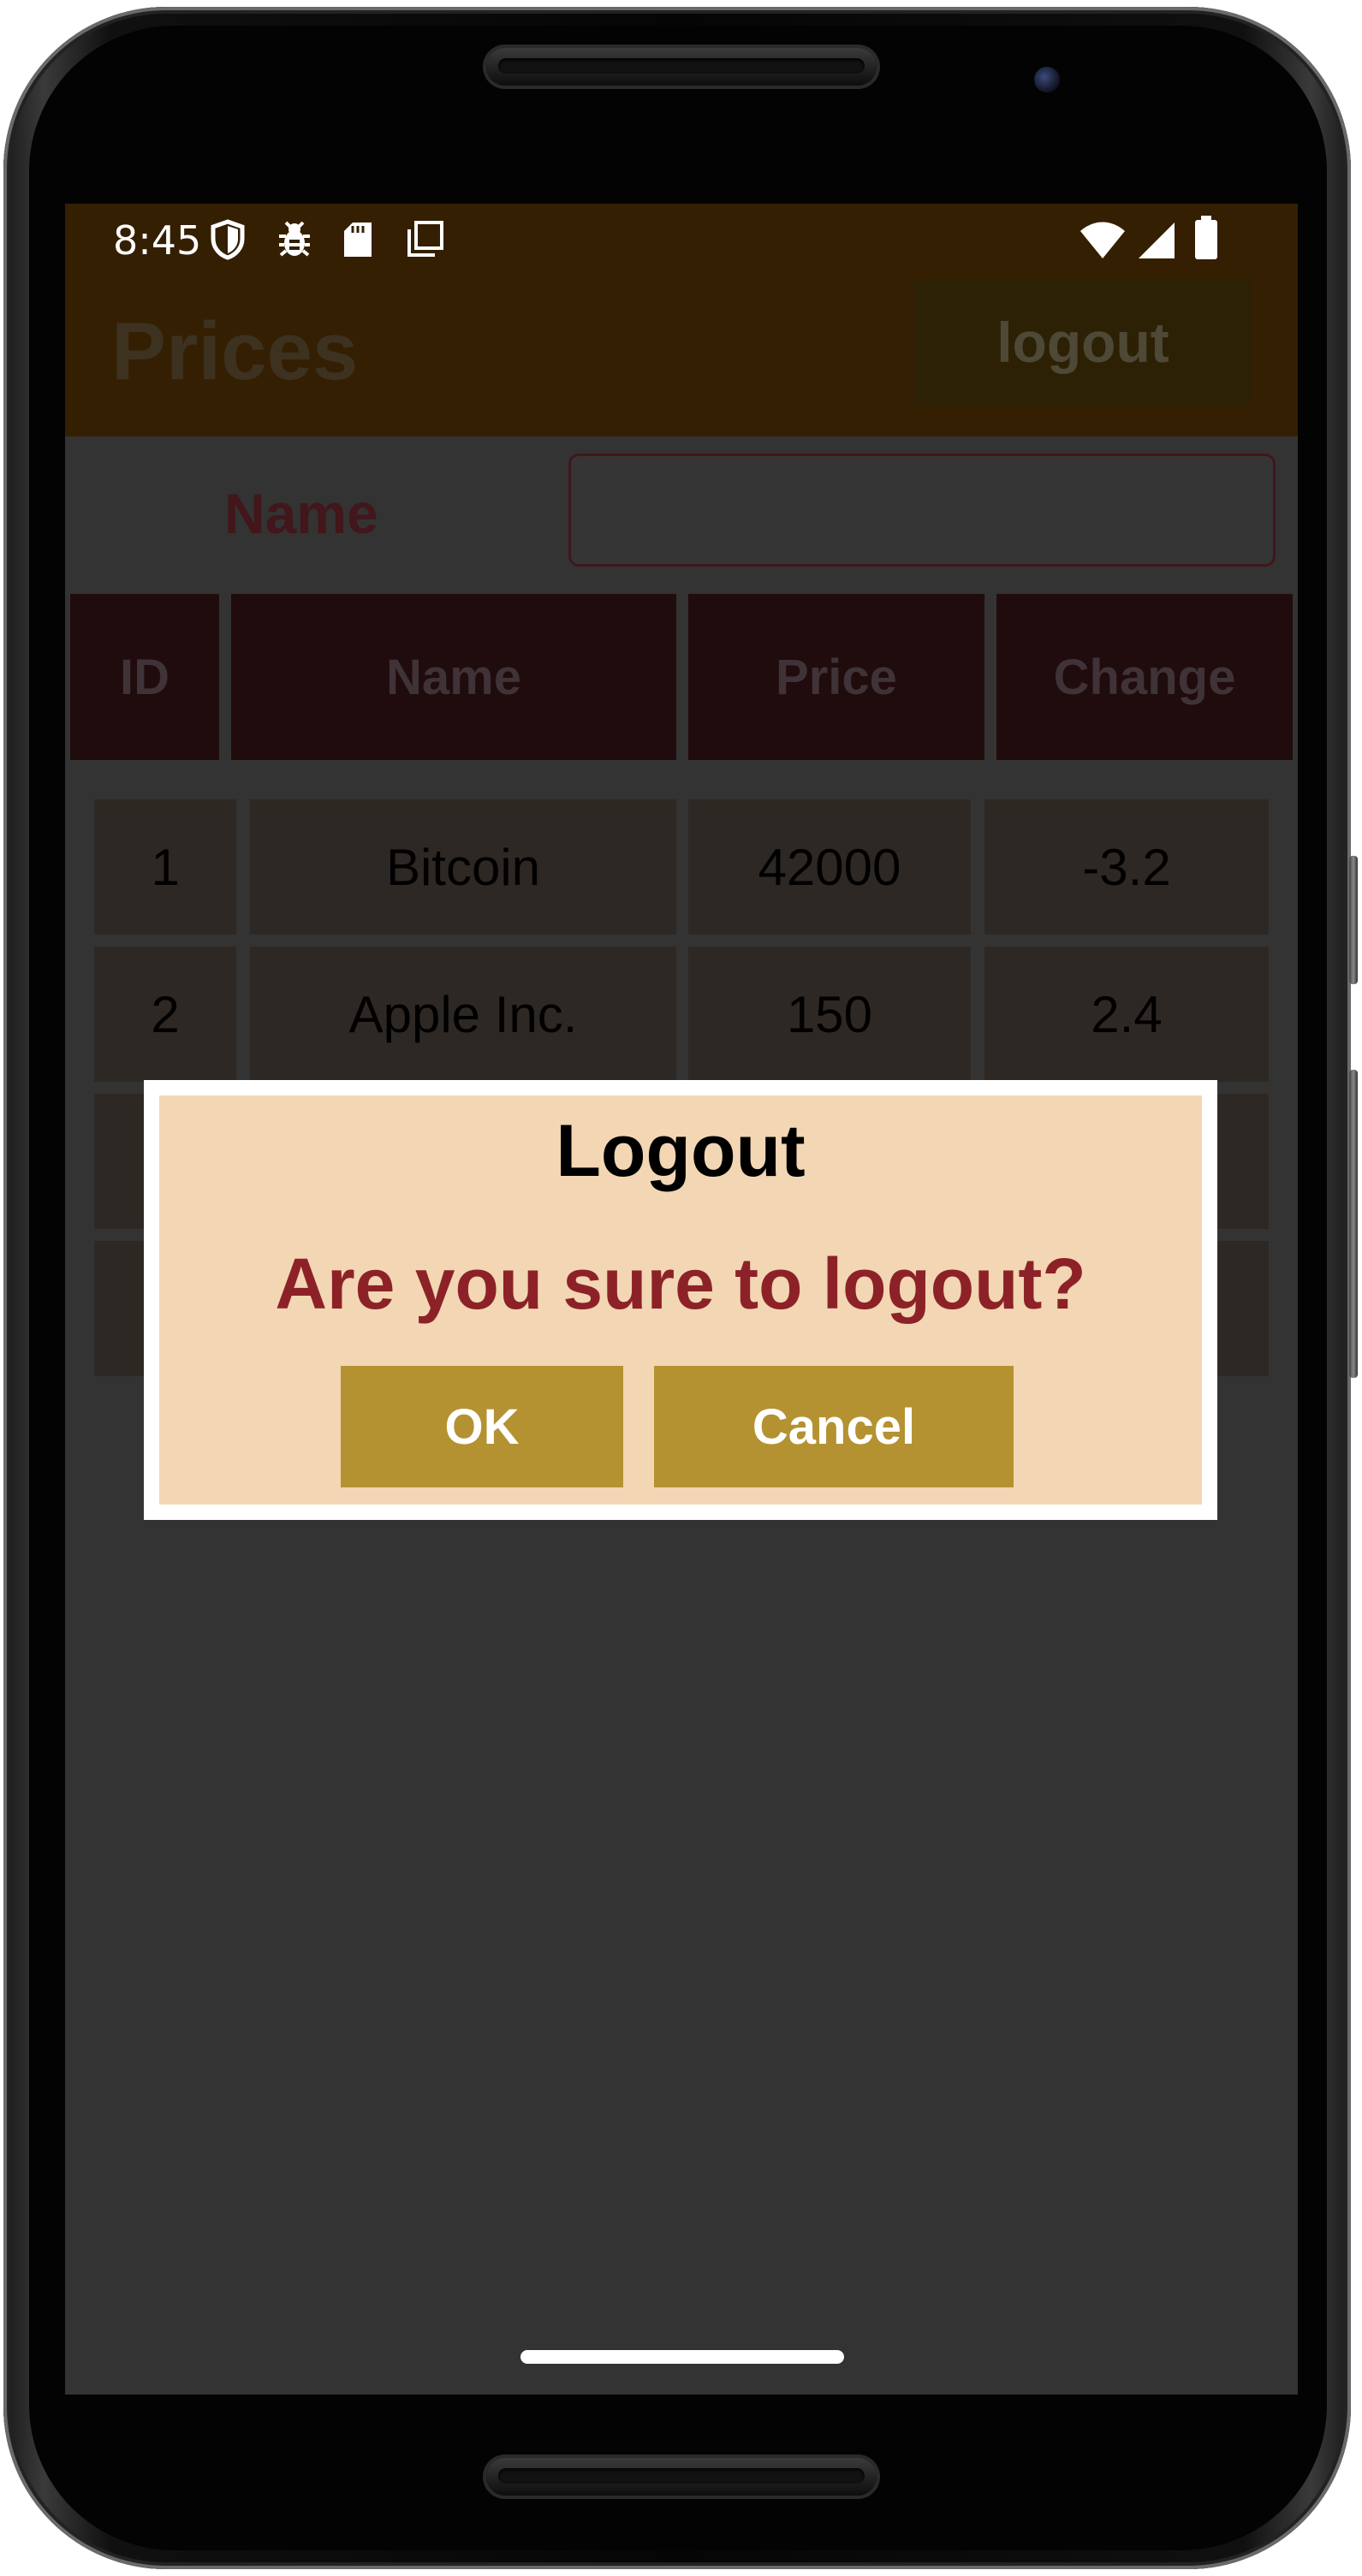 The width and height of the screenshot is (1362, 2576). What do you see at coordinates (681, 1151) in the screenshot?
I see `dialog-title: Logout` at bounding box center [681, 1151].